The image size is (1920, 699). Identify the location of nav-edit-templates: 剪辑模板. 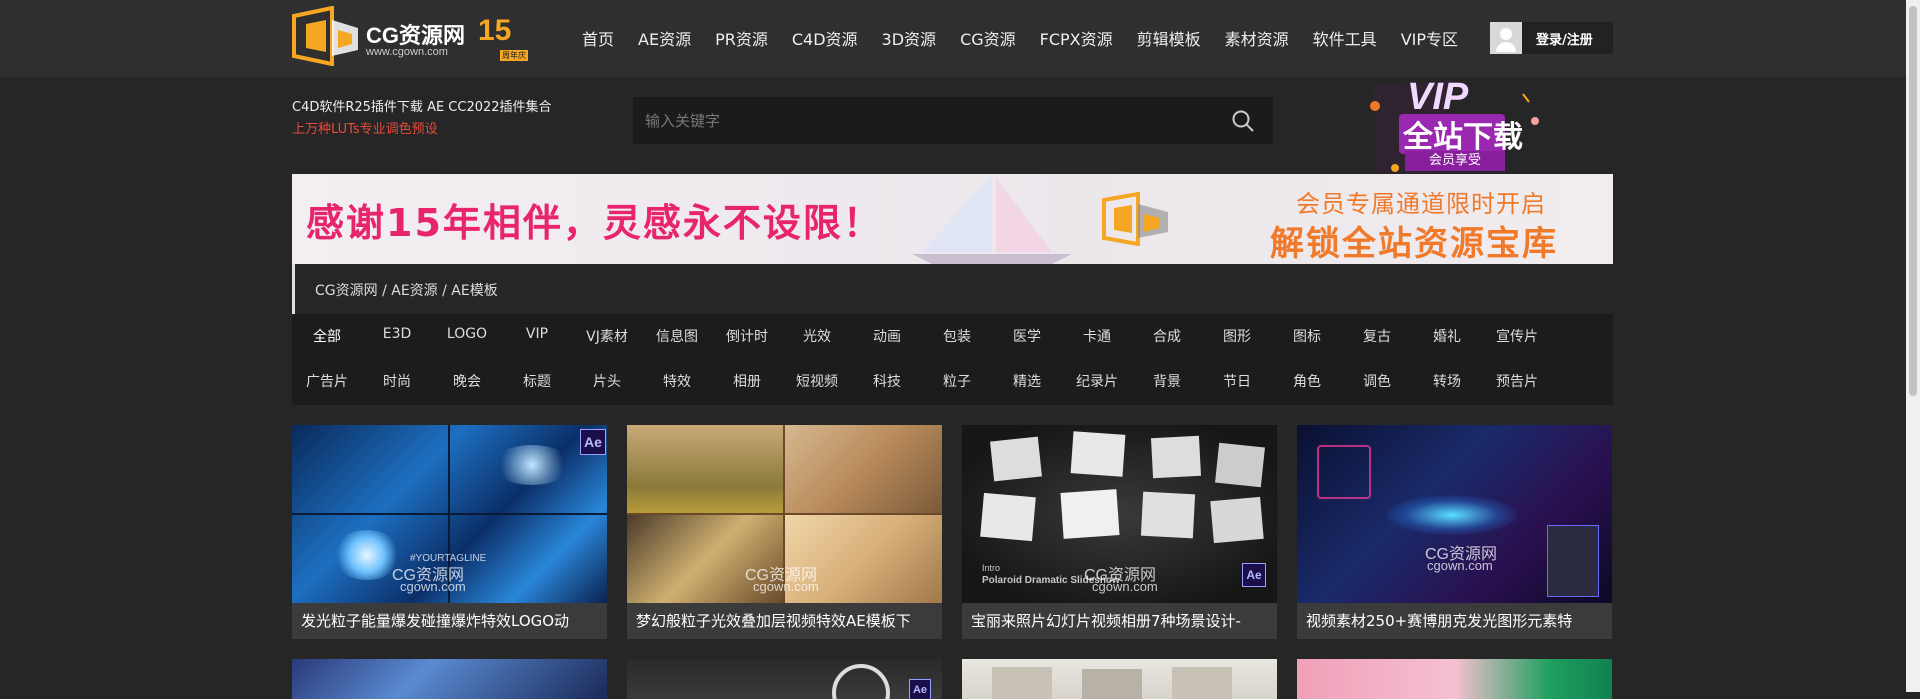
(1169, 38).